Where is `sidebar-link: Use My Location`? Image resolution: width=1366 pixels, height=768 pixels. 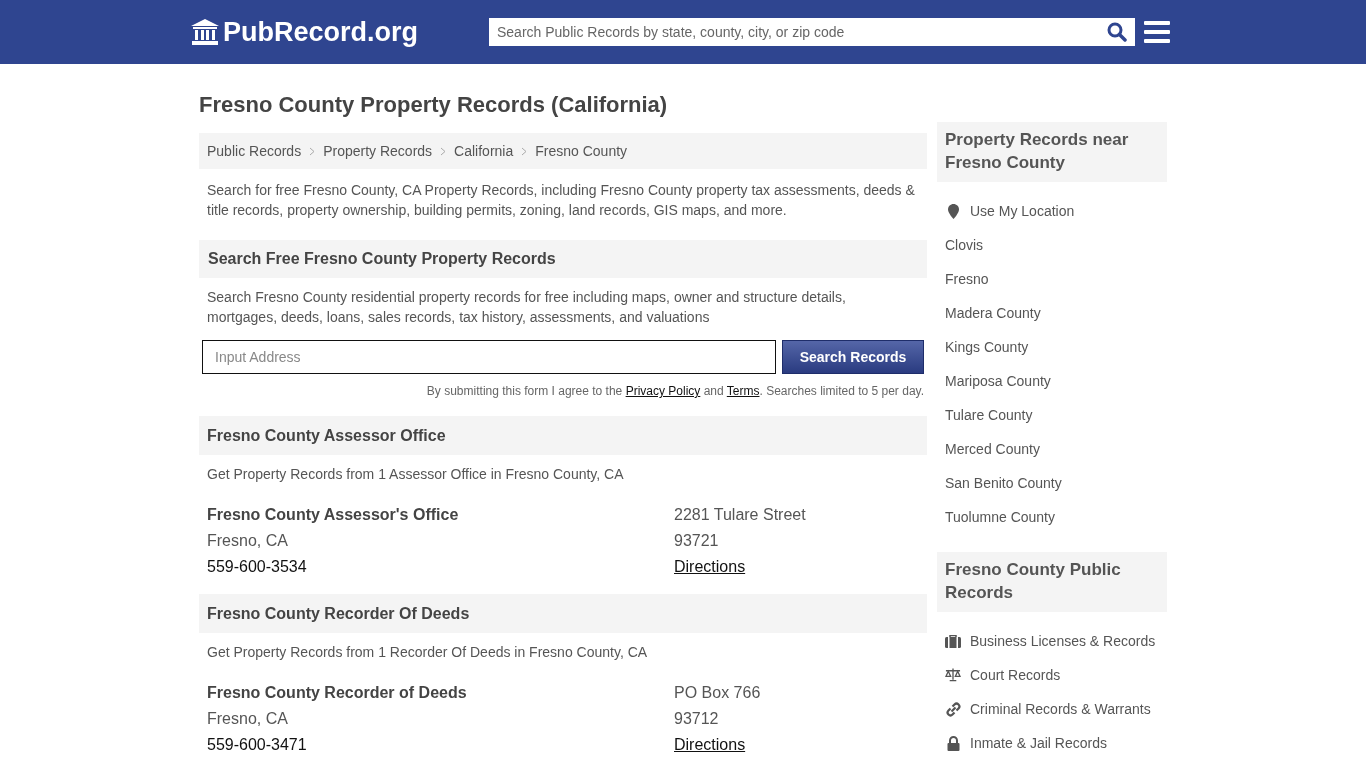
sidebar-link: Use My Location is located at coordinates (1010, 211).